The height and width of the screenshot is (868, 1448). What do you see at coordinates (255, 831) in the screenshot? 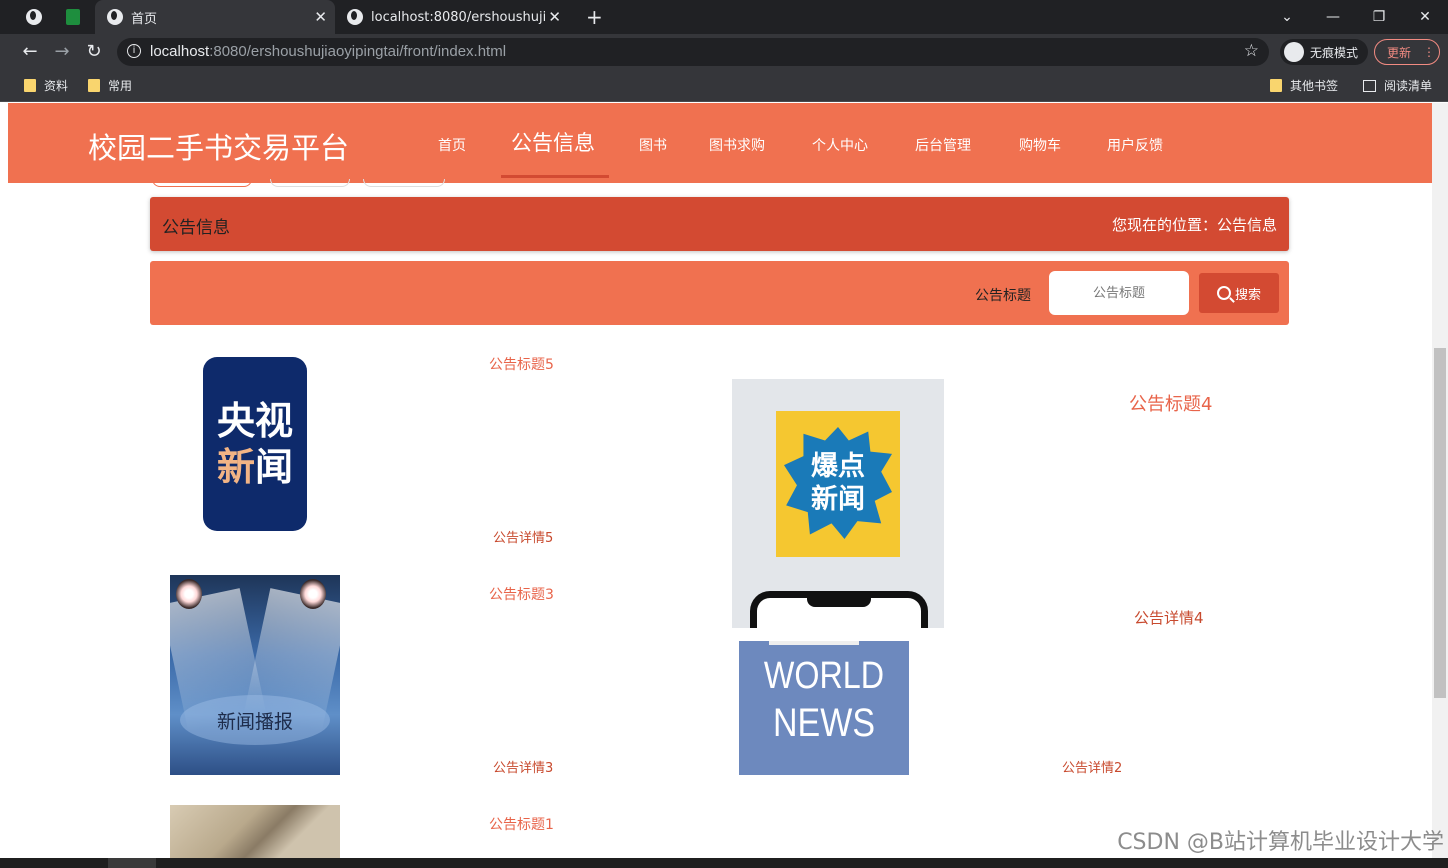
I see `news-thumbnail` at bounding box center [255, 831].